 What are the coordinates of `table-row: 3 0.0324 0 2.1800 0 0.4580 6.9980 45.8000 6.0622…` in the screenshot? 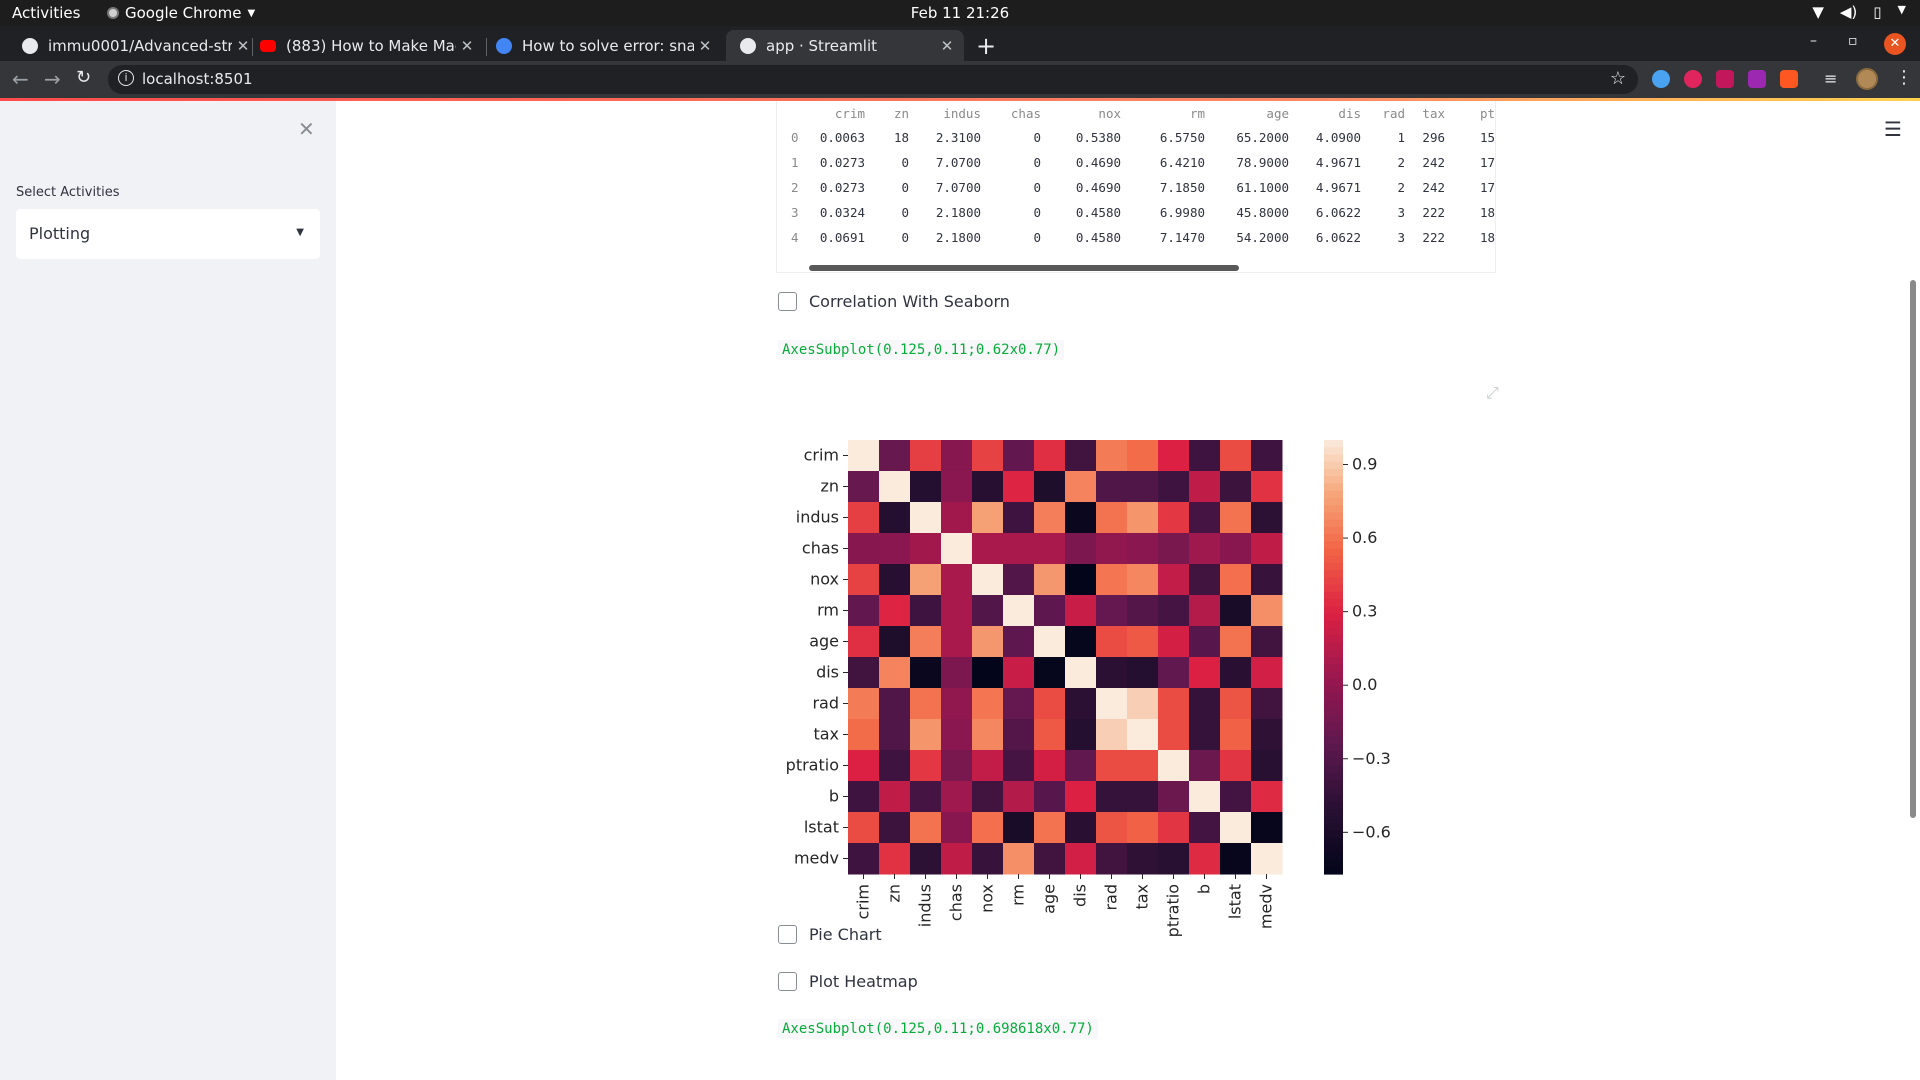 It's located at (1136, 212).